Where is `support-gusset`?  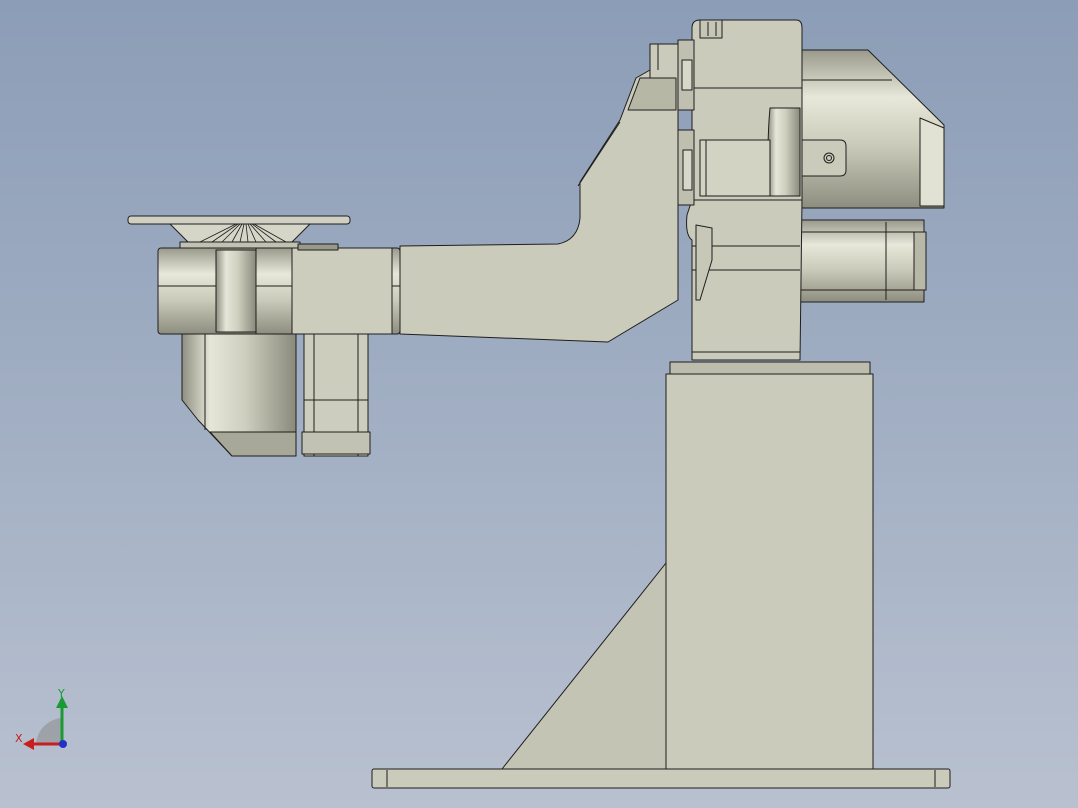 support-gusset is located at coordinates (584, 666).